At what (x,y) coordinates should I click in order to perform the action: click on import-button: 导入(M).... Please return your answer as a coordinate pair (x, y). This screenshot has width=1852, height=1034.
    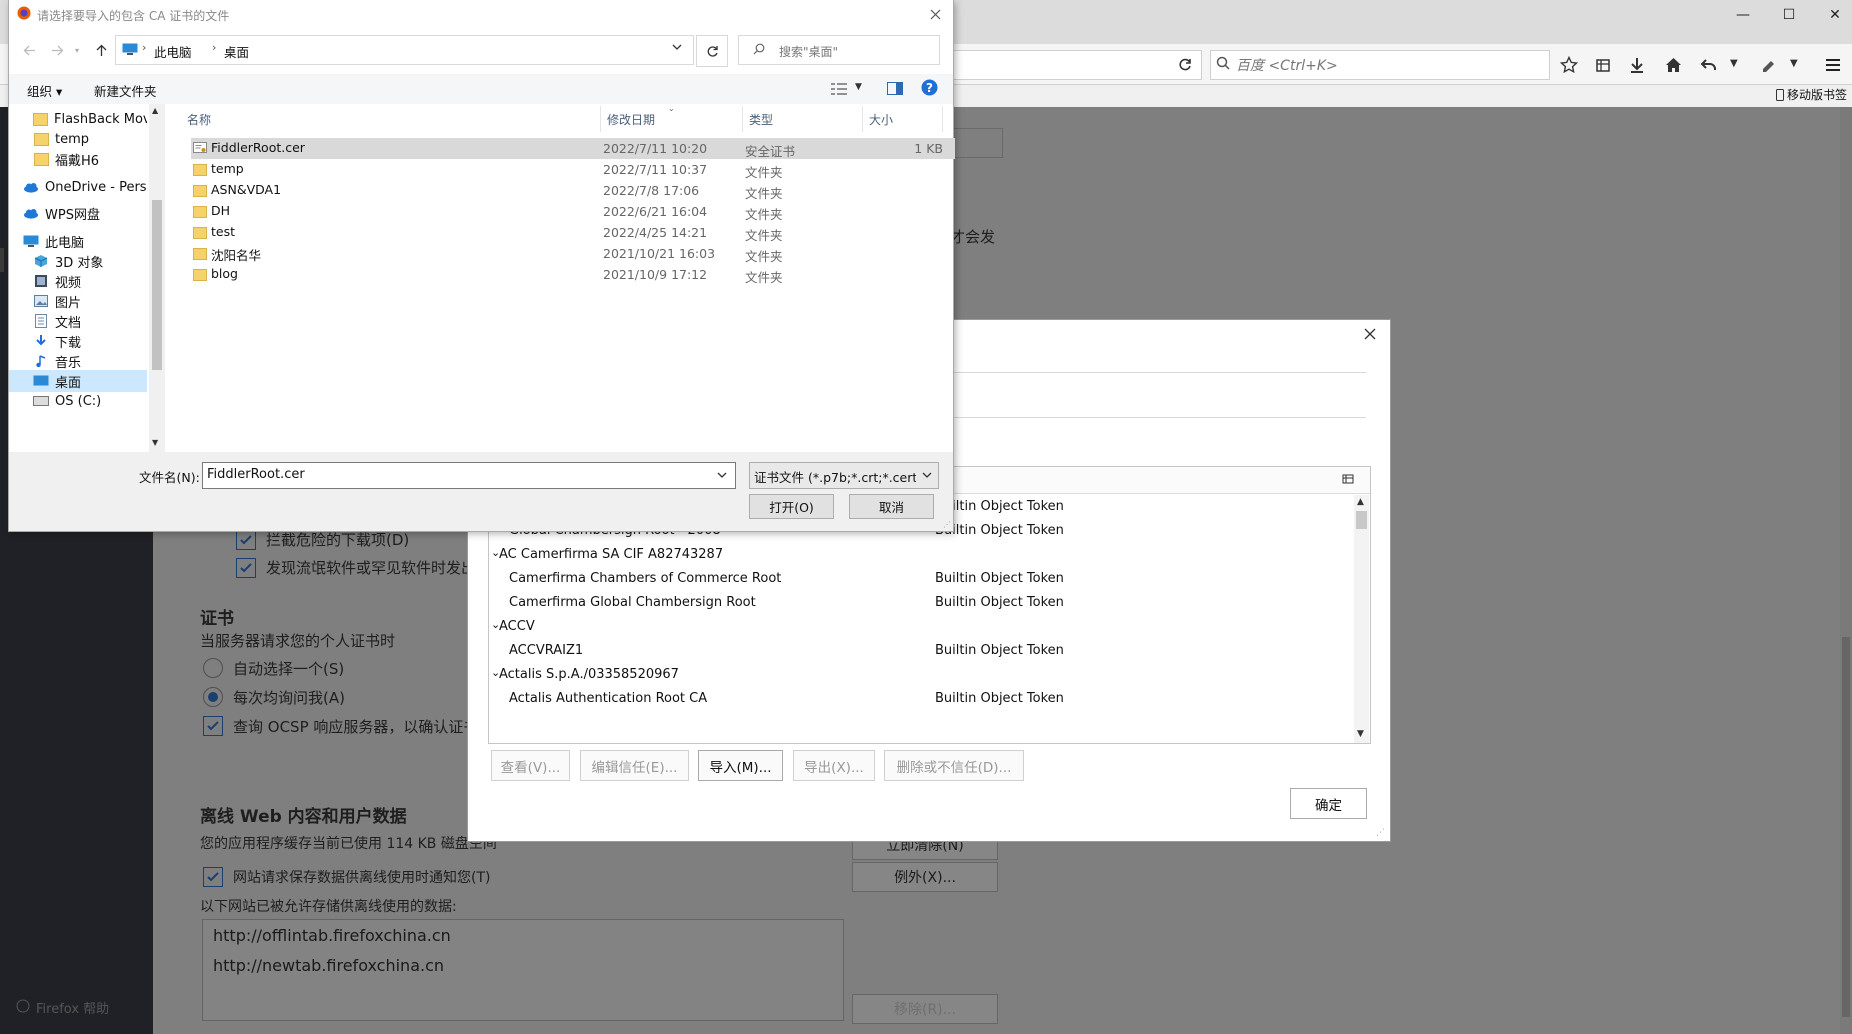
    Looking at the image, I should click on (740, 765).